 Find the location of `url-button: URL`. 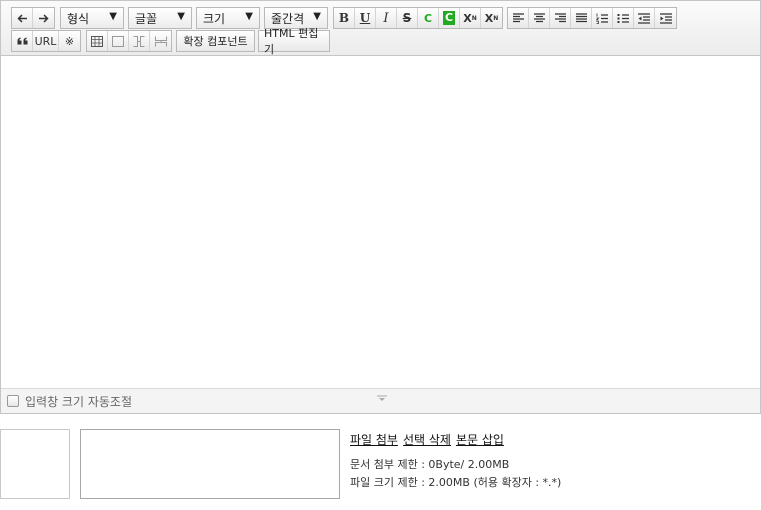

url-button: URL is located at coordinates (46, 41).